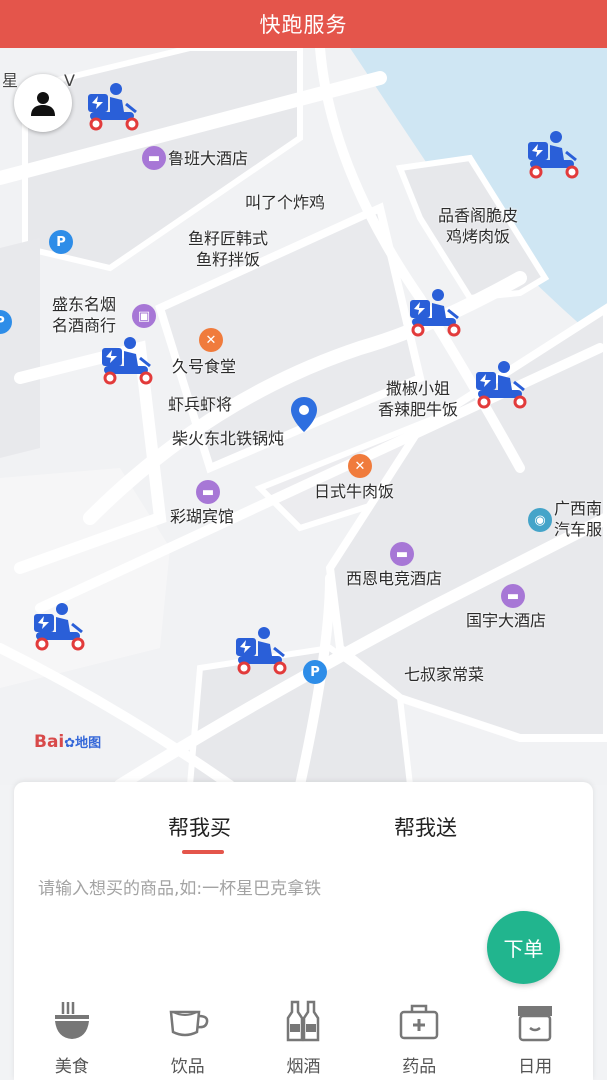  I want to click on bottles-icon, so click(303, 1021).